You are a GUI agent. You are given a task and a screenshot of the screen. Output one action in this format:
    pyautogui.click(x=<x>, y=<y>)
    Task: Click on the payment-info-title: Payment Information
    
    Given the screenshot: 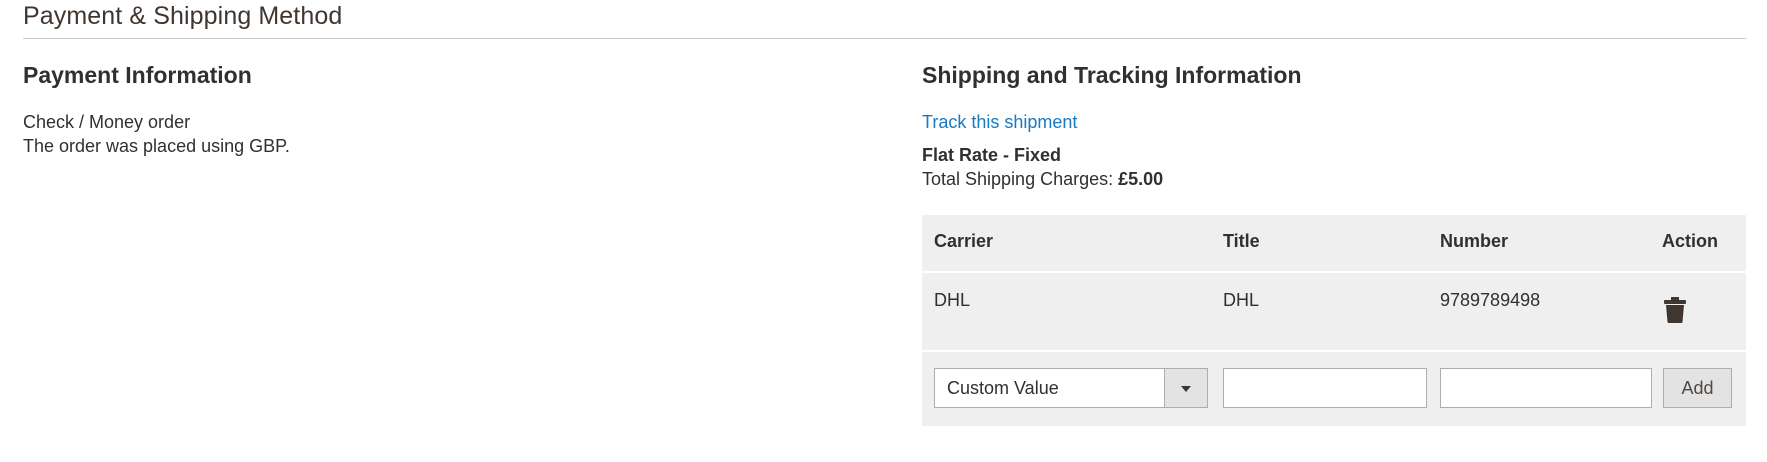 What is the action you would take?
    pyautogui.click(x=137, y=75)
    